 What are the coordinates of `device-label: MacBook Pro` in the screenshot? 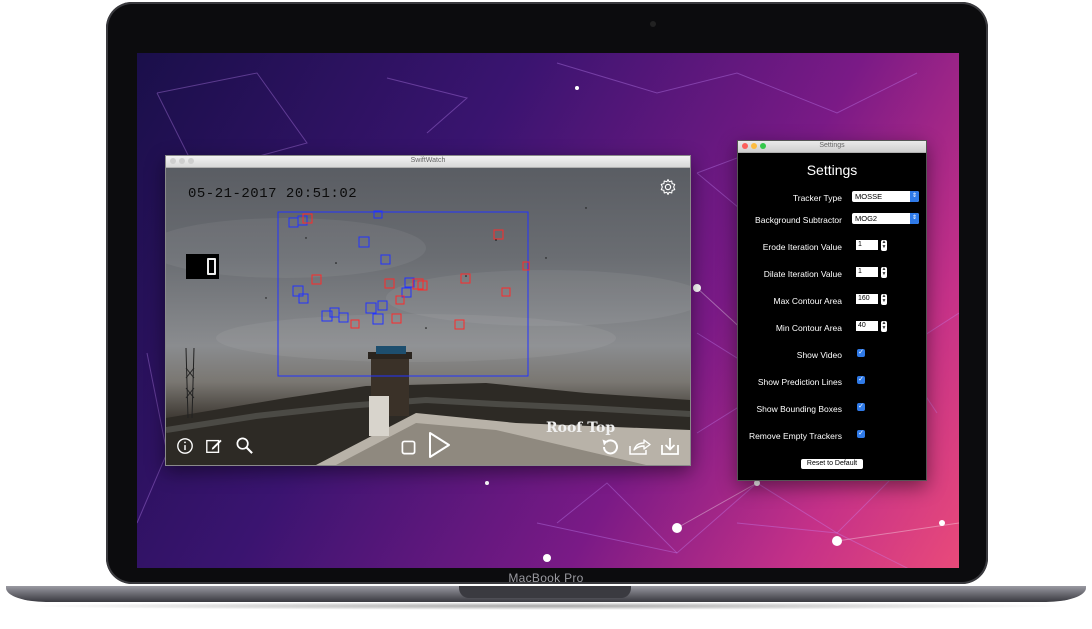 It's located at (546, 578).